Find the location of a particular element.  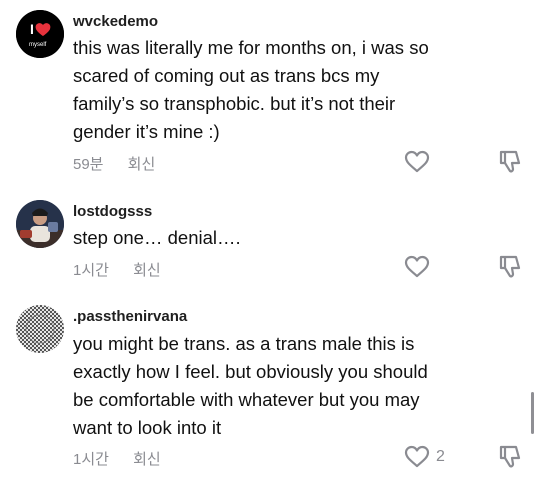

like-count: 2 is located at coordinates (440, 456).